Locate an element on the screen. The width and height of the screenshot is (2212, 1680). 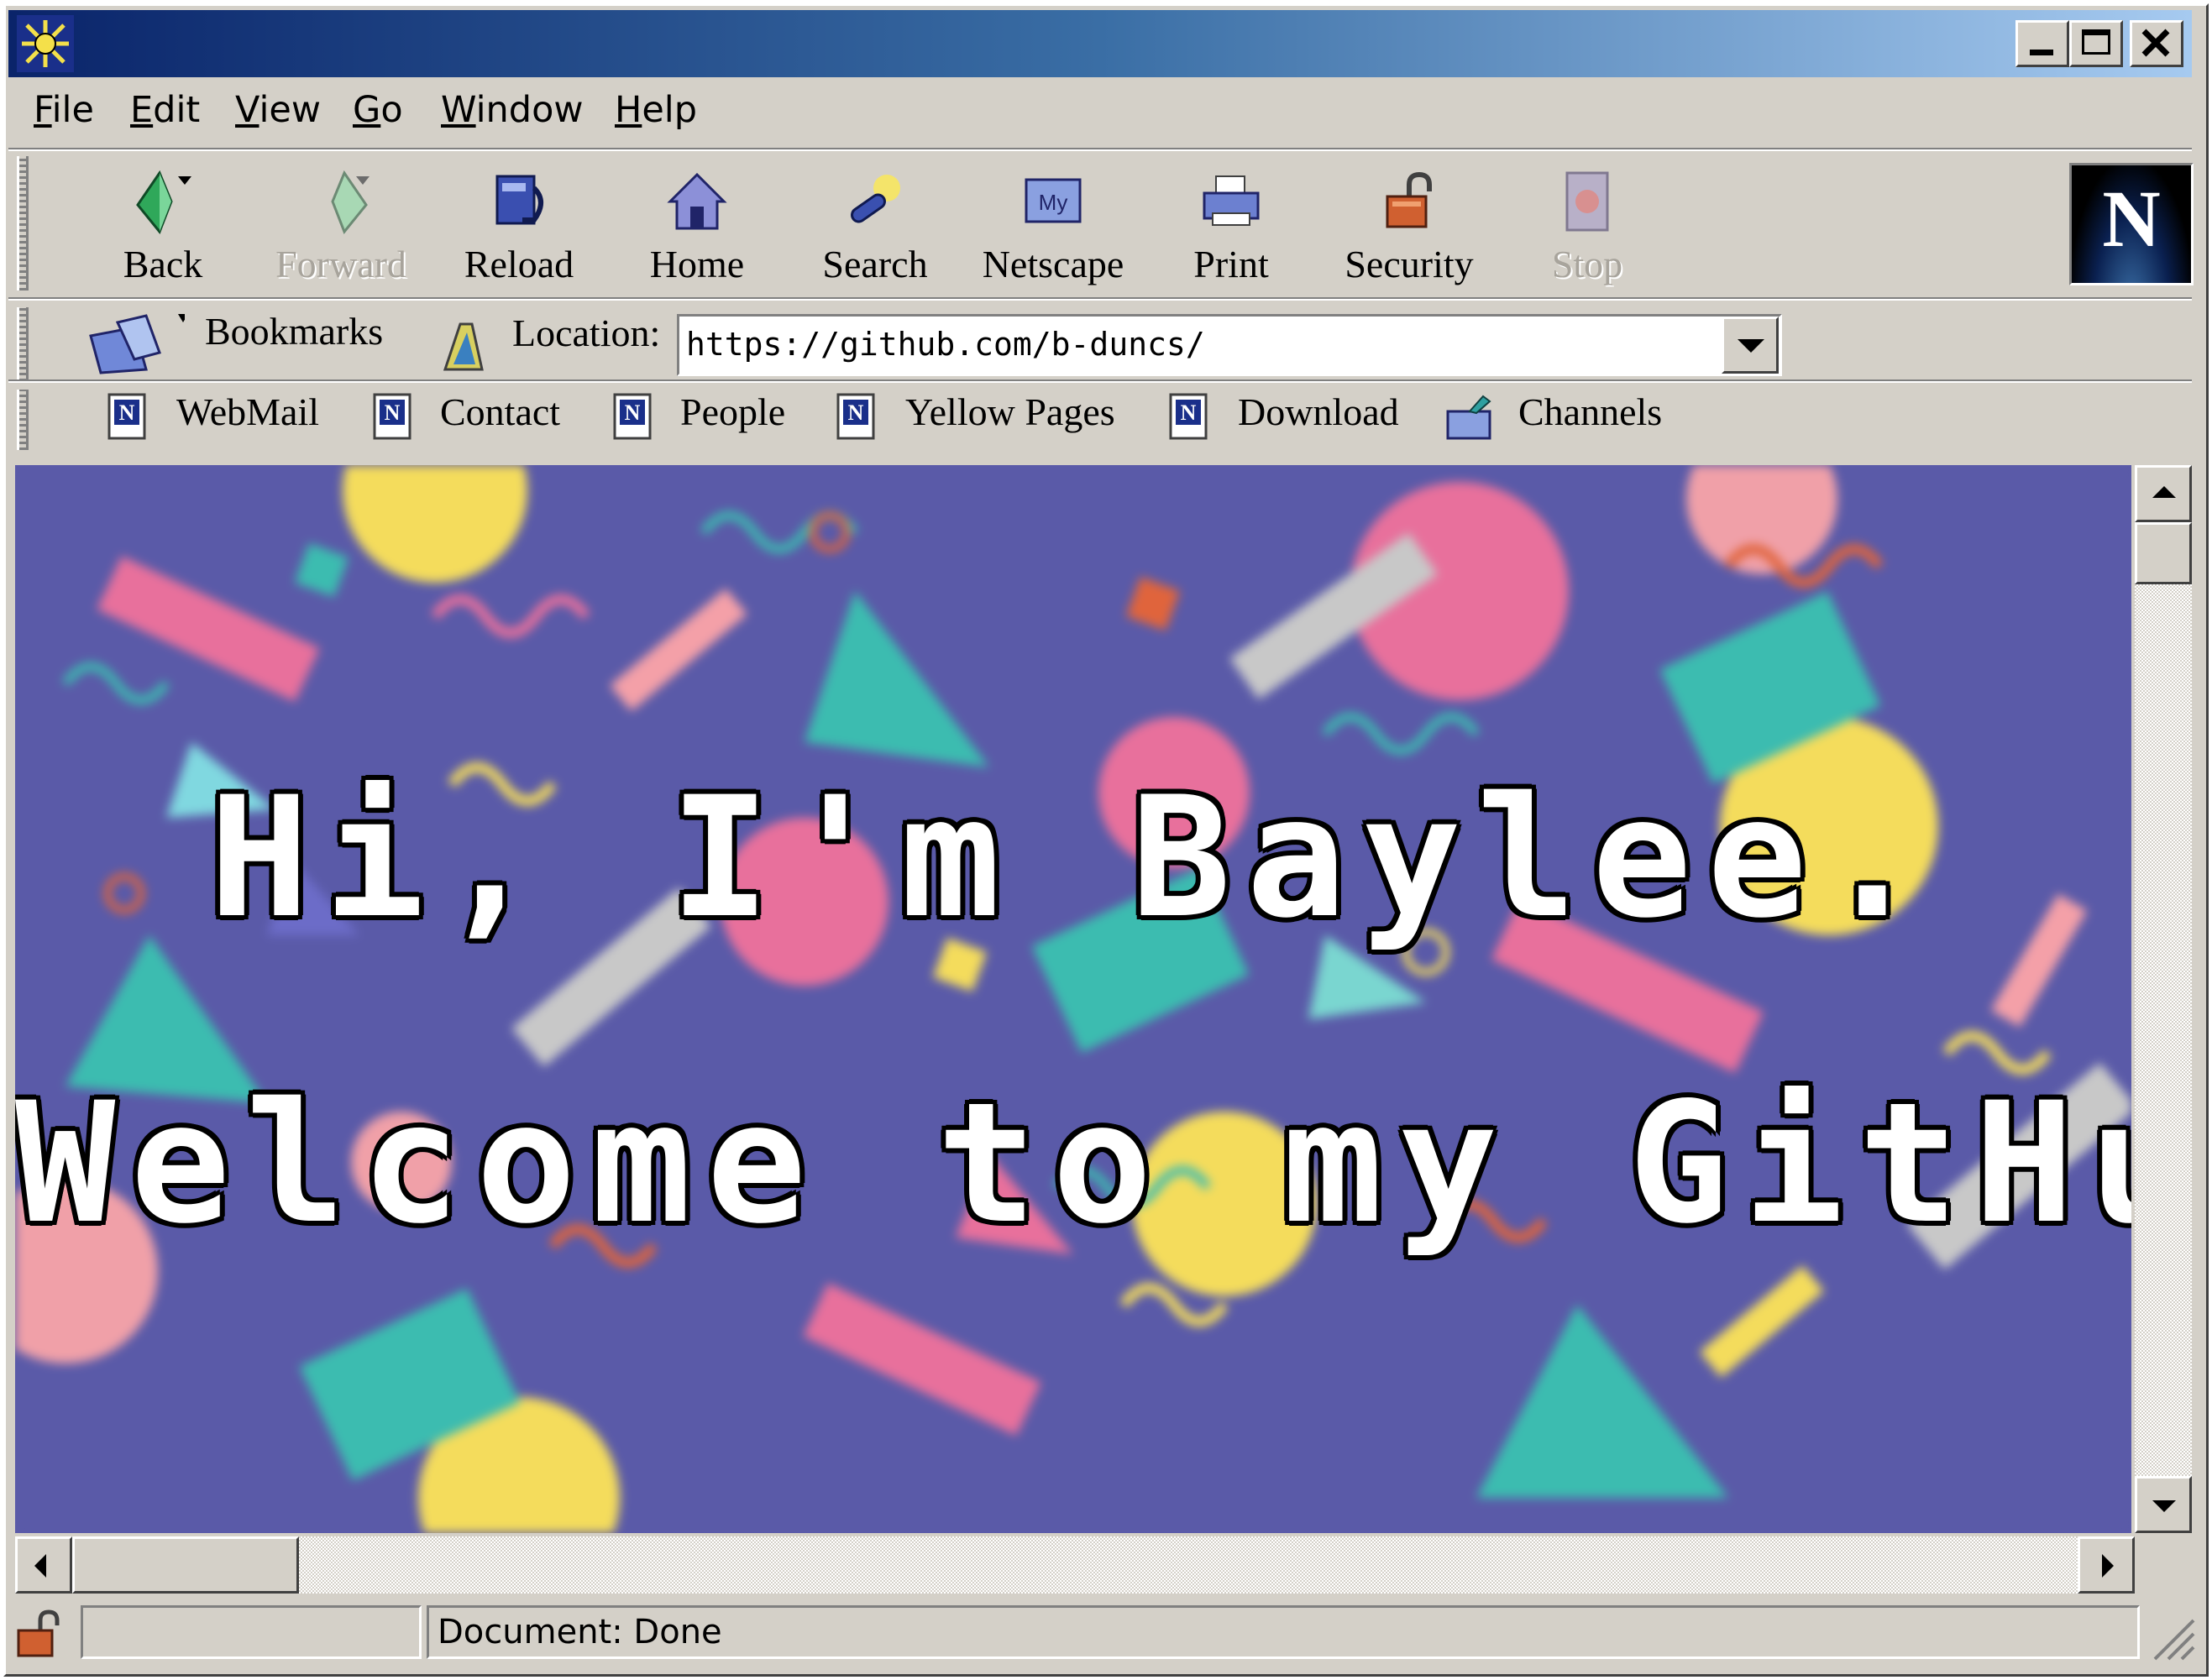
svg-text: My is located at coordinates (1053, 202).